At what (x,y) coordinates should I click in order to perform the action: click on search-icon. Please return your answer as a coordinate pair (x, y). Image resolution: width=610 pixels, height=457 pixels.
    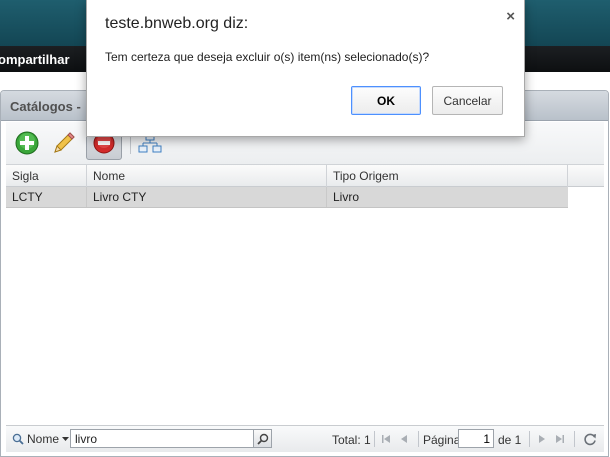
    Looking at the image, I should click on (18, 439).